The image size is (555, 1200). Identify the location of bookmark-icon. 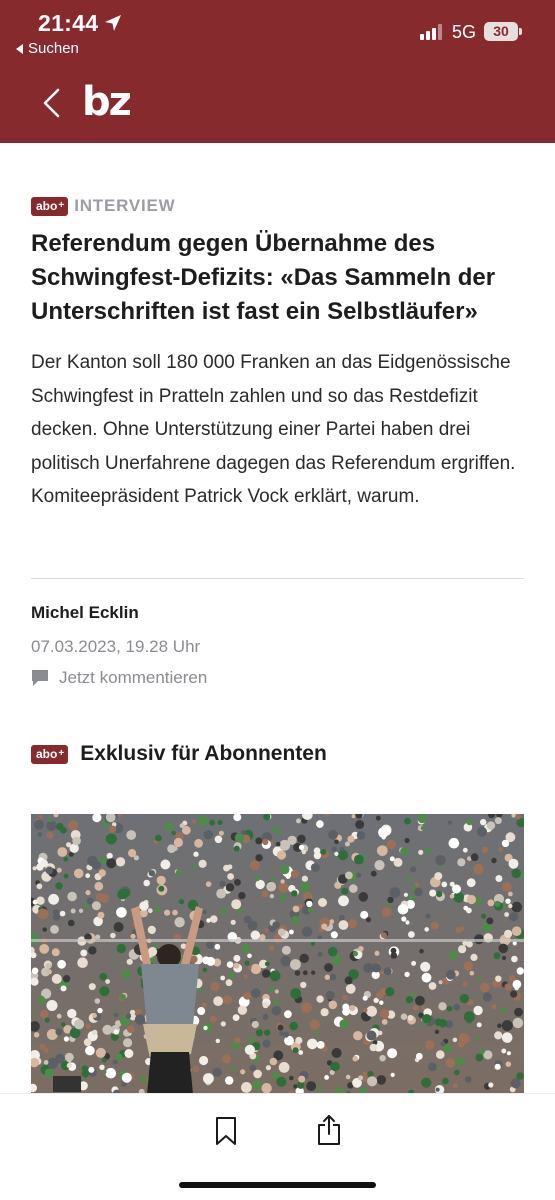
(226, 1131).